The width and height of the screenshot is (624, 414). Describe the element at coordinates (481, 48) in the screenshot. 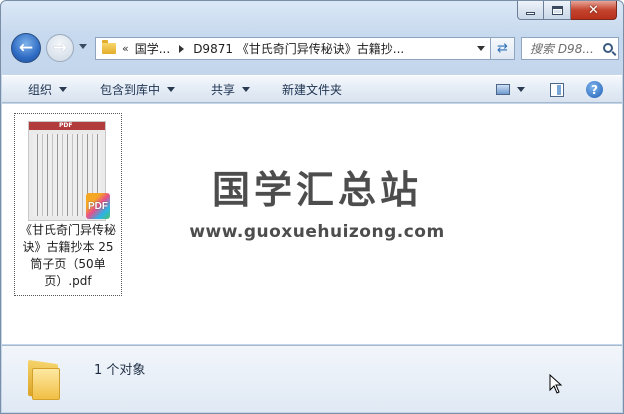

I see `address-history-dropdown` at that location.